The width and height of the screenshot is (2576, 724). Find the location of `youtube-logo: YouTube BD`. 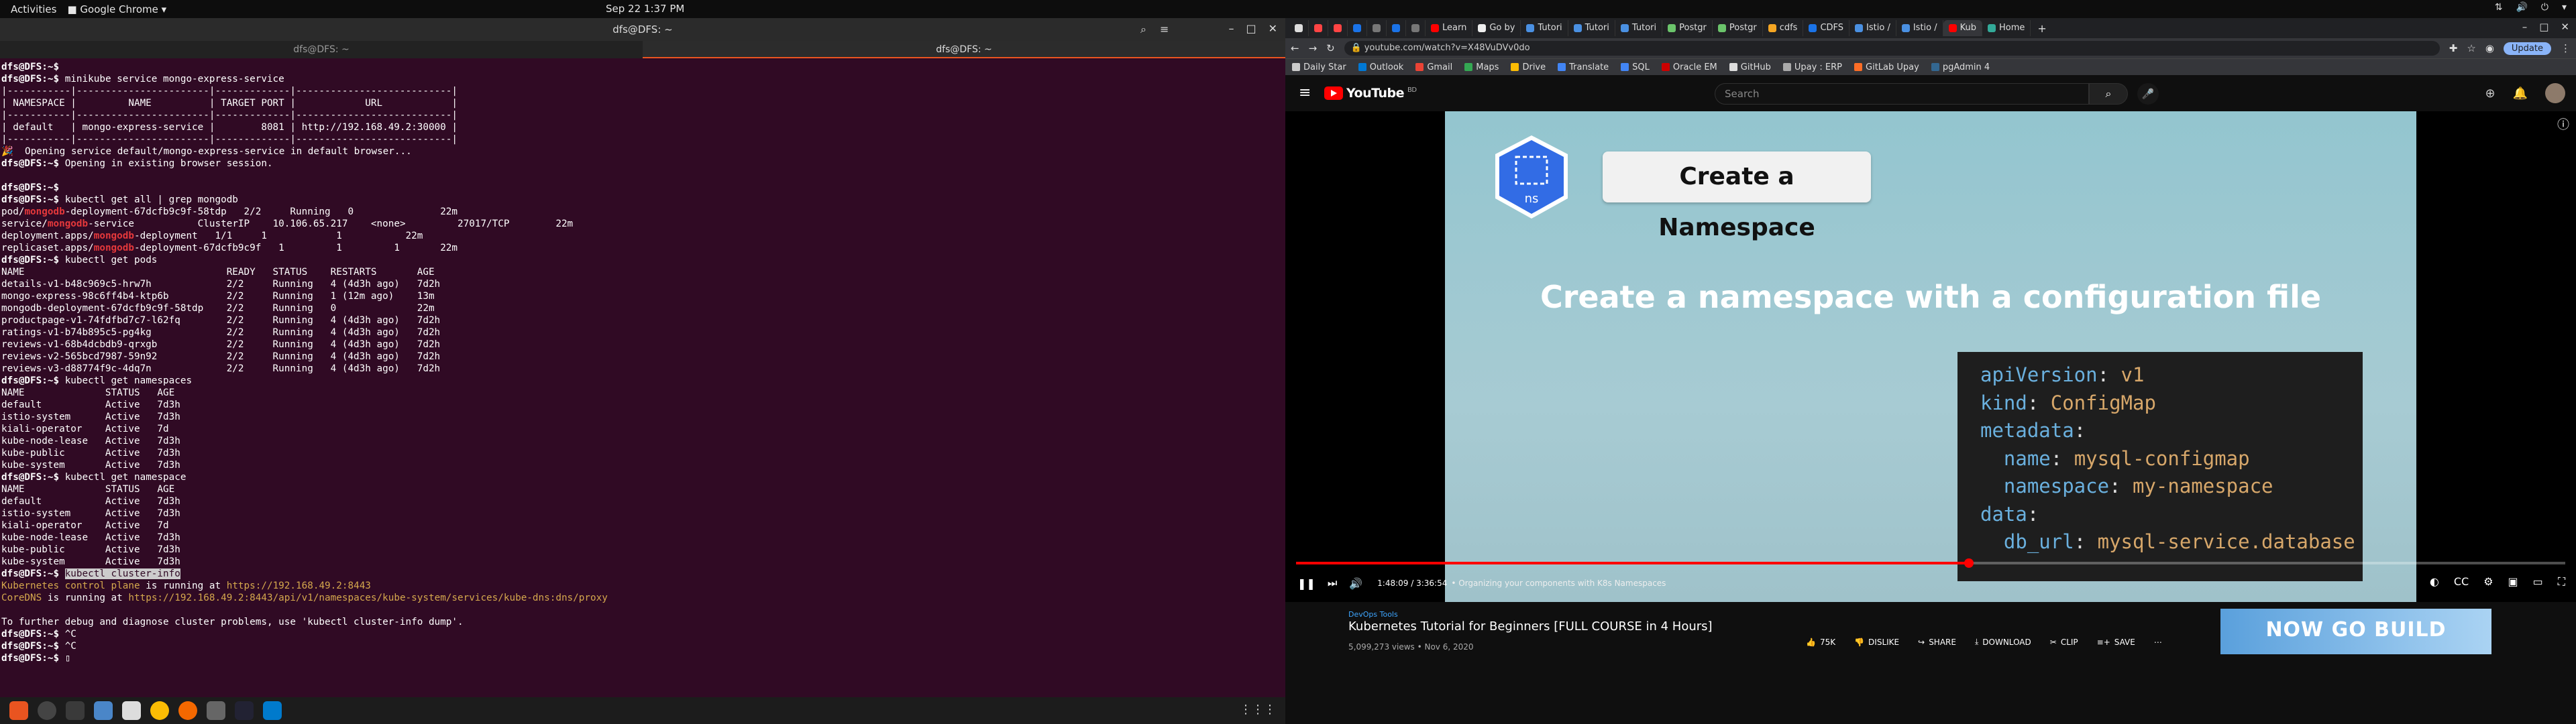

youtube-logo: YouTube BD is located at coordinates (1370, 93).